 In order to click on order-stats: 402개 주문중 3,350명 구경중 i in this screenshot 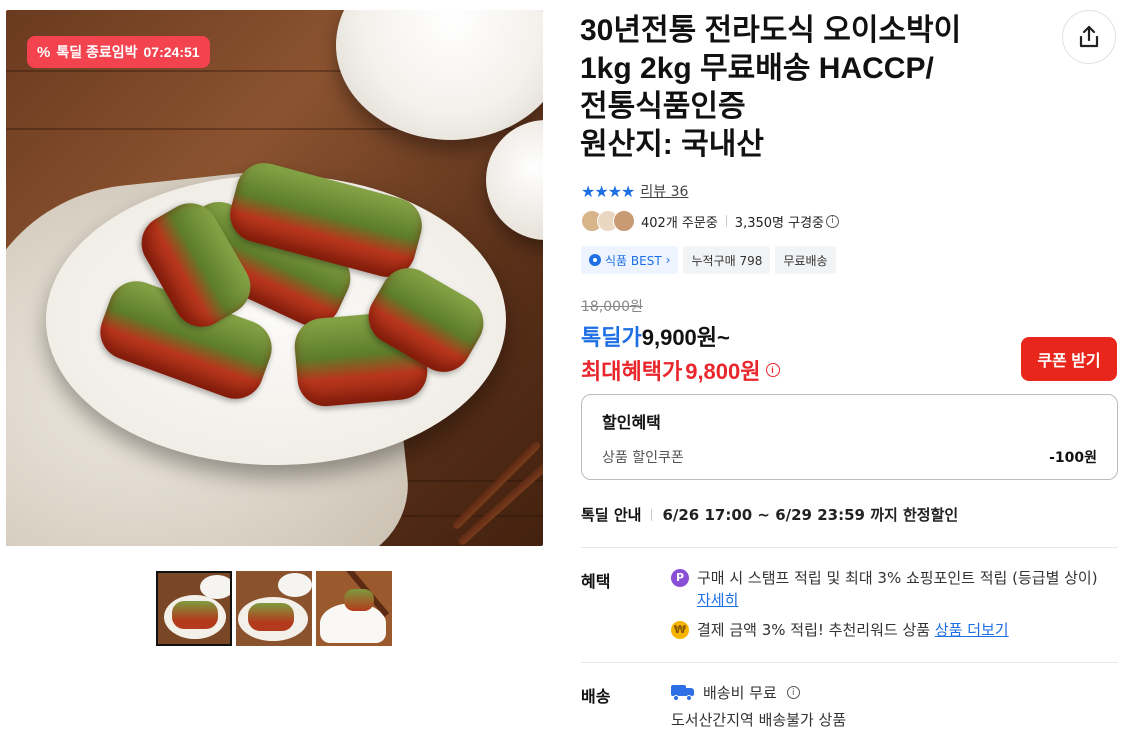, I will do `click(710, 221)`.